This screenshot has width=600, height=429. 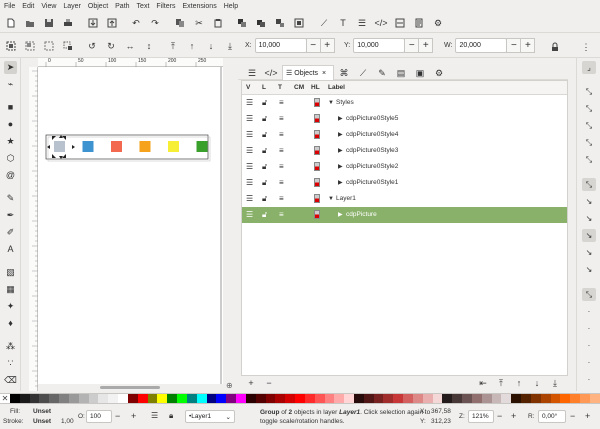 What do you see at coordinates (30, 23) in the screenshot?
I see `open-folder-icon` at bounding box center [30, 23].